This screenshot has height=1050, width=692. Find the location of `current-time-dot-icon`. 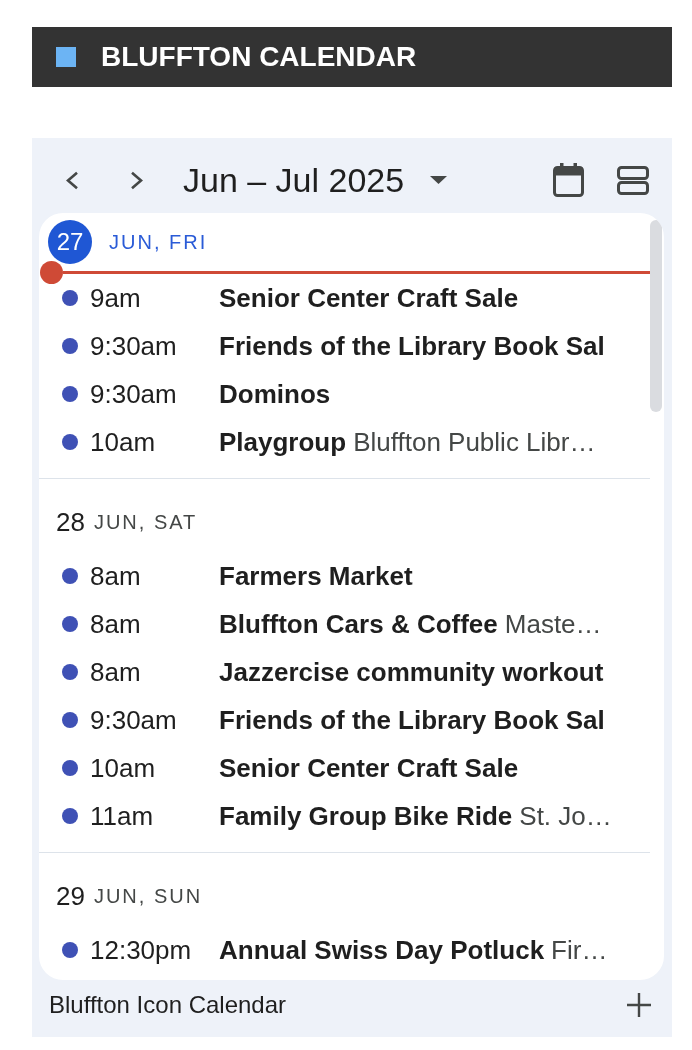

current-time-dot-icon is located at coordinates (51, 272).